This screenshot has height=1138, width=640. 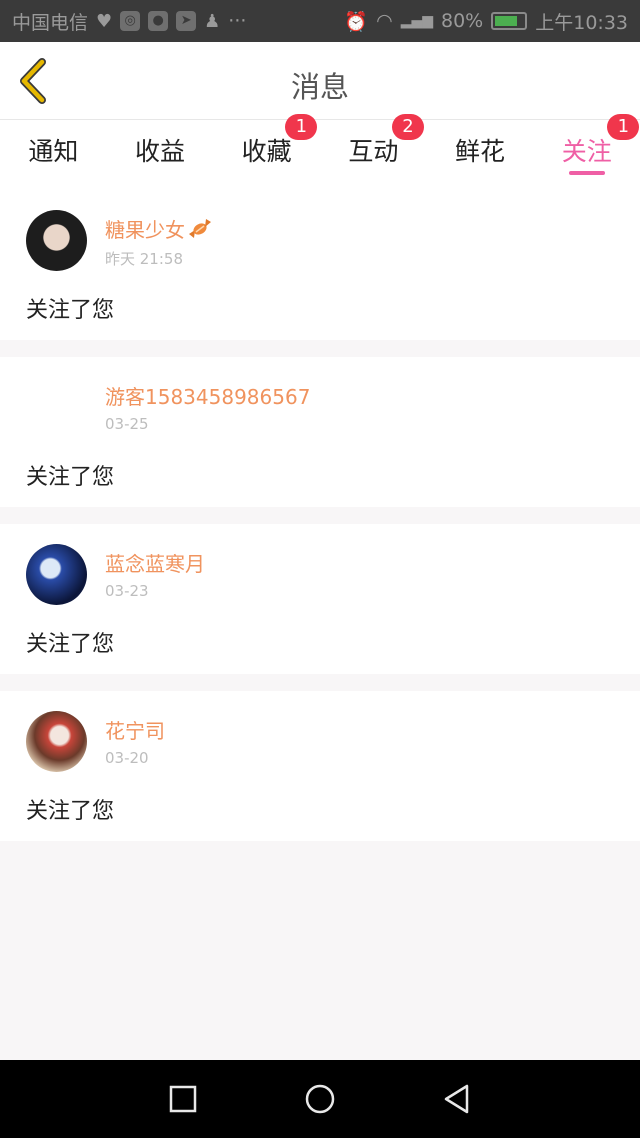 I want to click on battery-percent: 80%, so click(x=462, y=21).